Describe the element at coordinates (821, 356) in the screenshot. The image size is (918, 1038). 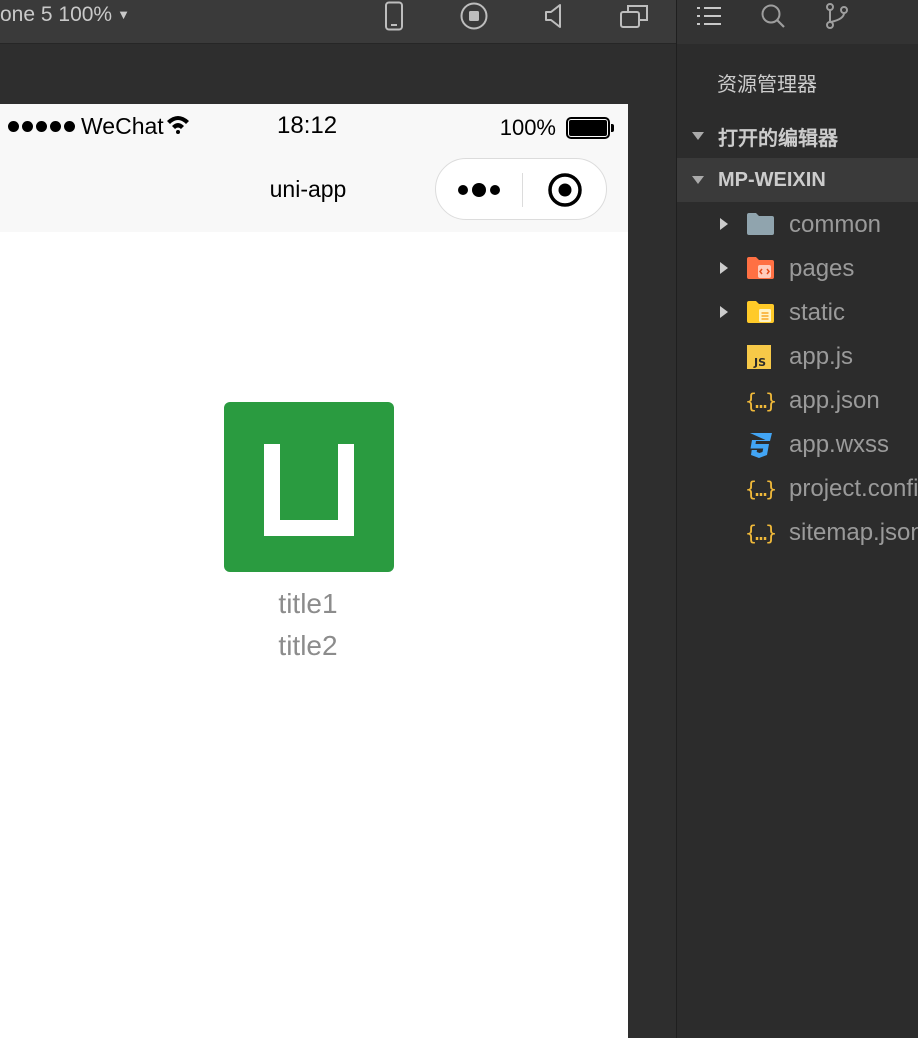
I see `tree-item-label: app.js` at that location.